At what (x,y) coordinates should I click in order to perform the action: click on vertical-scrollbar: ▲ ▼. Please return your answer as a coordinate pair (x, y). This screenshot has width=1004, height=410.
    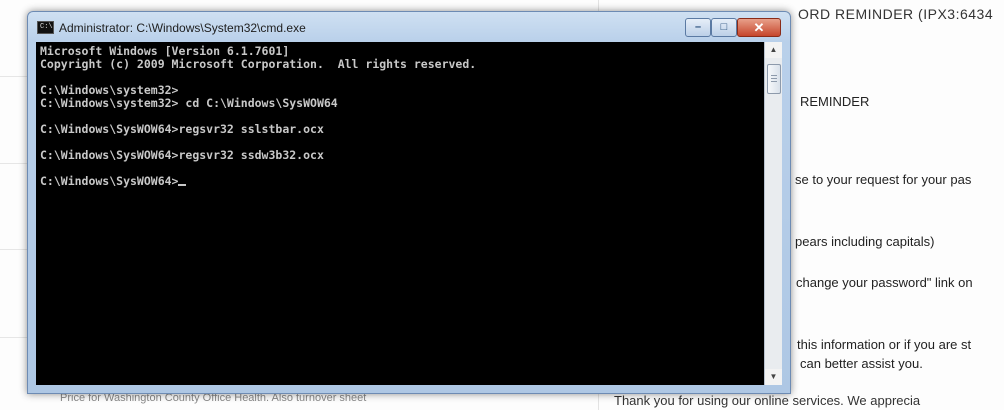
    Looking at the image, I should click on (773, 213).